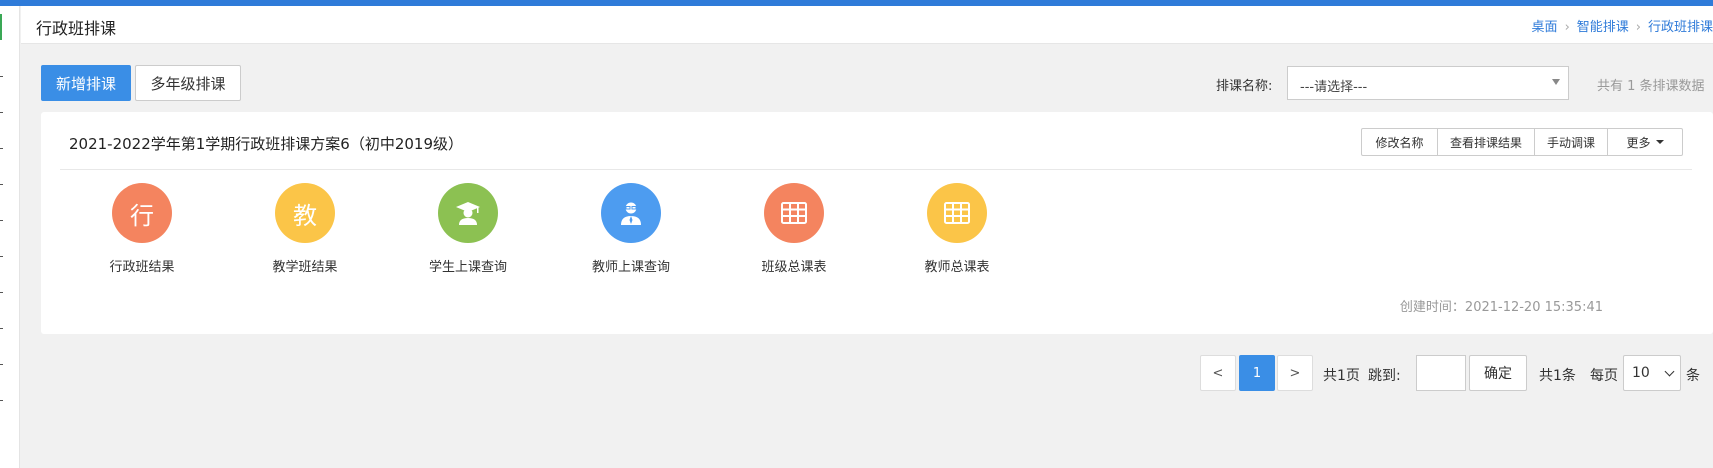 The width and height of the screenshot is (1713, 468). I want to click on tile-class-master-timetable: 班级总课表, so click(794, 229).